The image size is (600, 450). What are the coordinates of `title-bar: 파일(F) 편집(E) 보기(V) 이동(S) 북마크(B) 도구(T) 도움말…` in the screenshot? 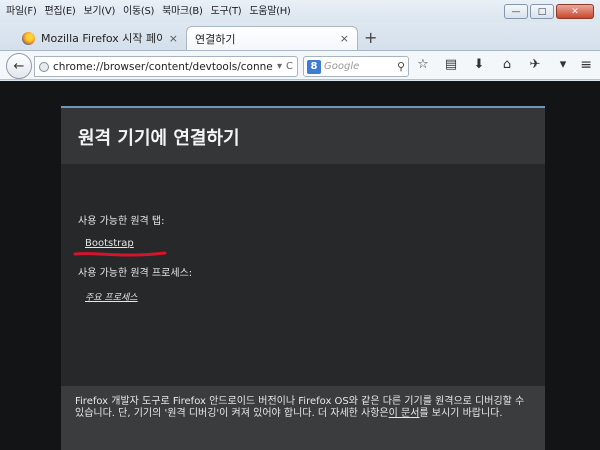 It's located at (300, 11).